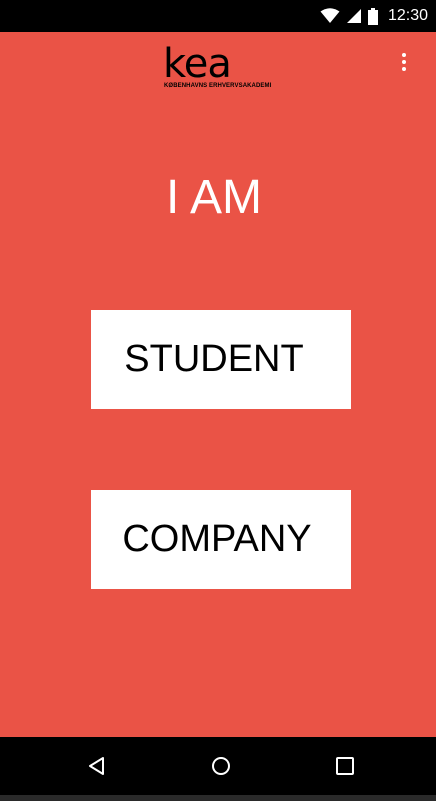 The image size is (436, 801). I want to click on wifi-icon, so click(330, 15).